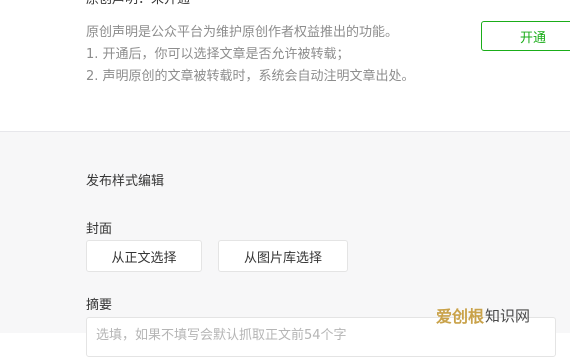  Describe the element at coordinates (460, 316) in the screenshot. I see `watermark-logo: 爱创根` at that location.